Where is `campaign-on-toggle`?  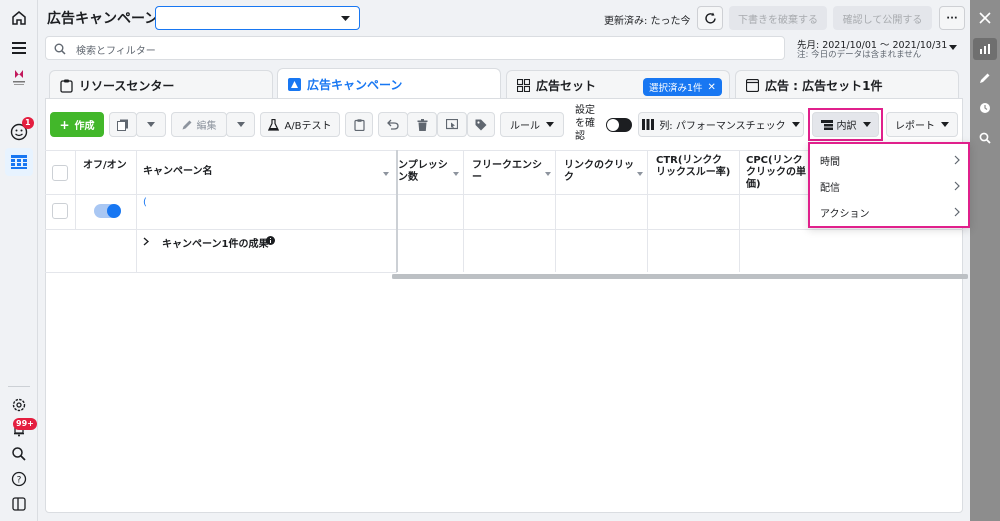 campaign-on-toggle is located at coordinates (107, 211).